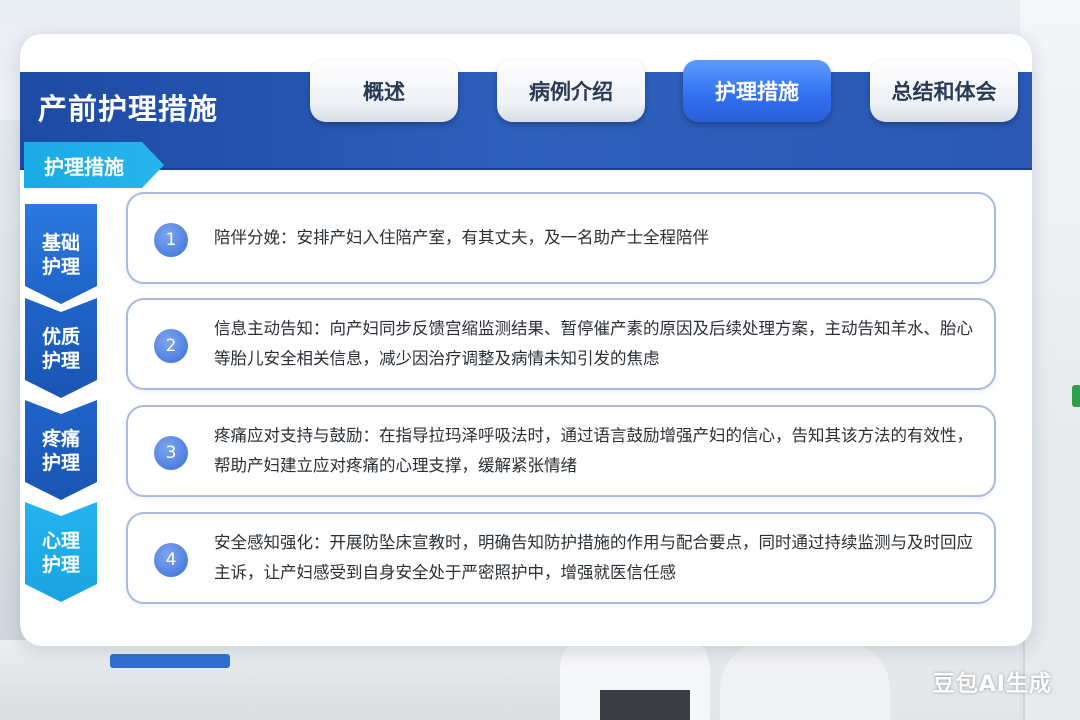 This screenshot has height=720, width=1080. I want to click on category-label-pain: 疼痛 护理, so click(61, 450).